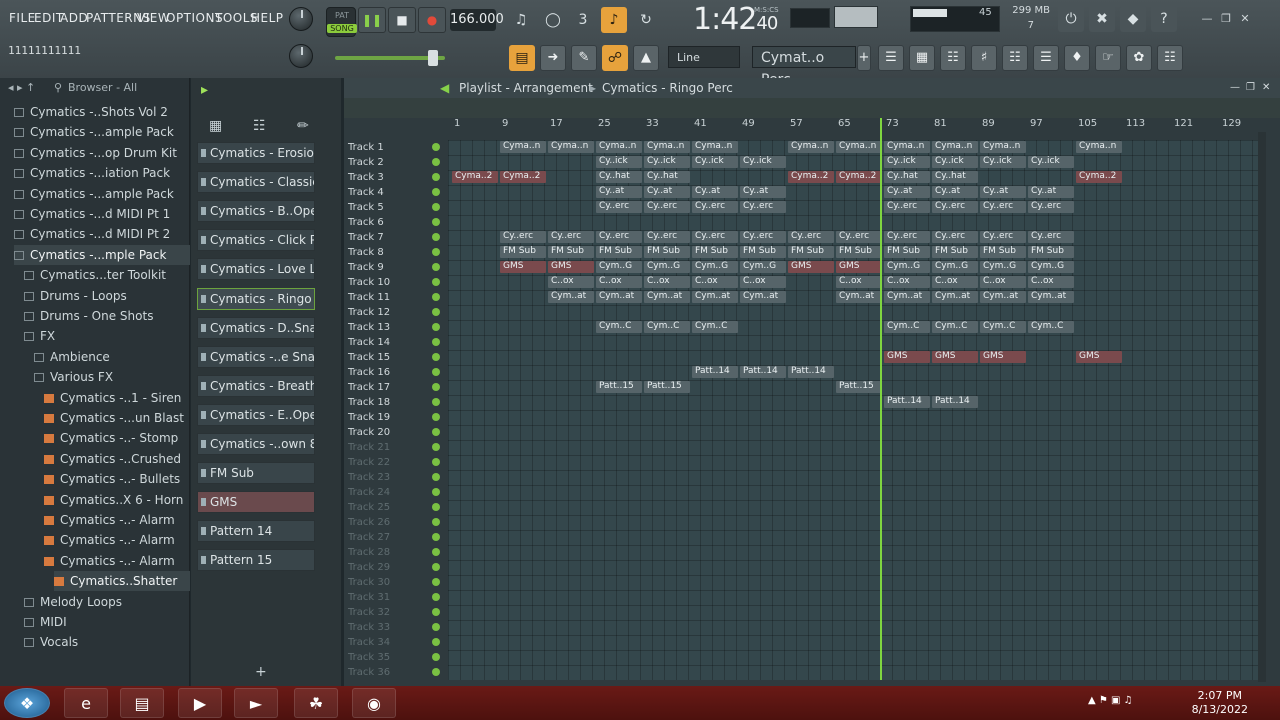 This screenshot has width=1280, height=720. I want to click on browser-item: Cymatics -...un Blast, so click(117, 418).